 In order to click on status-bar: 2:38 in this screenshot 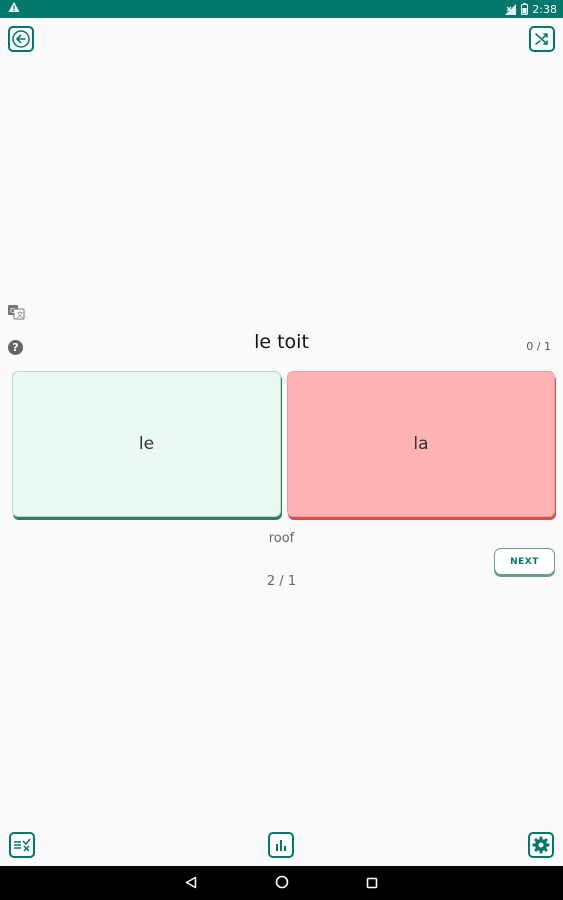, I will do `click(281, 9)`.